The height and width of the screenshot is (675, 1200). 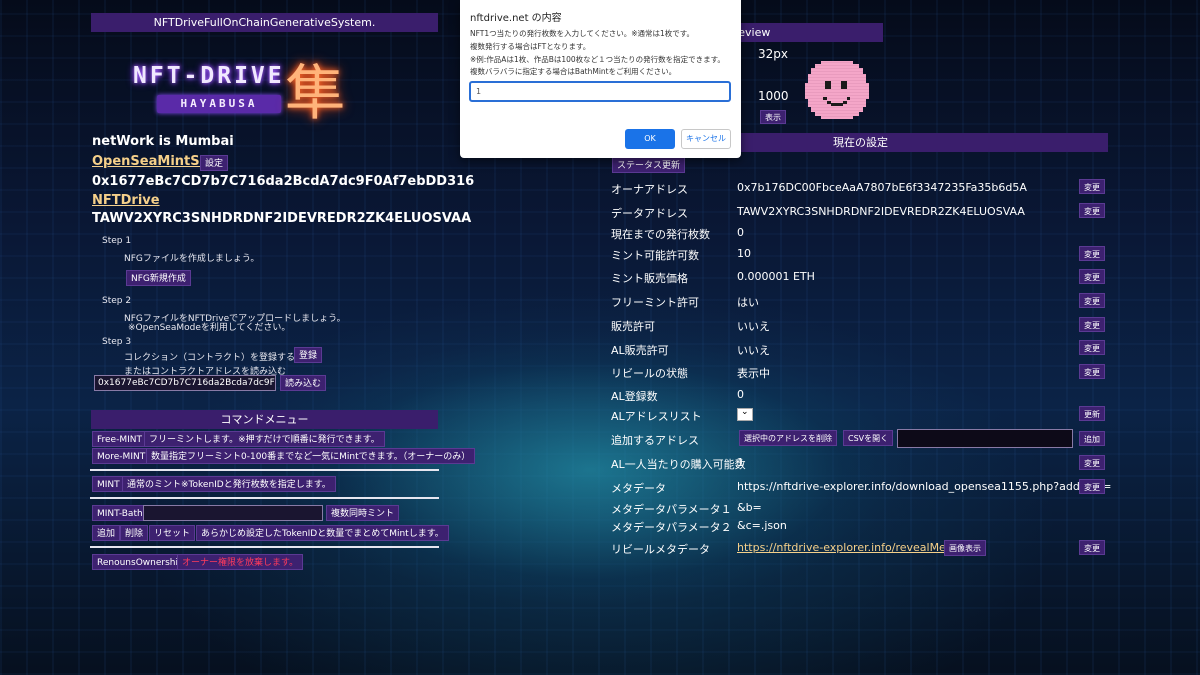 I want to click on dialog-cancel-button: キャンセル, so click(x=706, y=139).